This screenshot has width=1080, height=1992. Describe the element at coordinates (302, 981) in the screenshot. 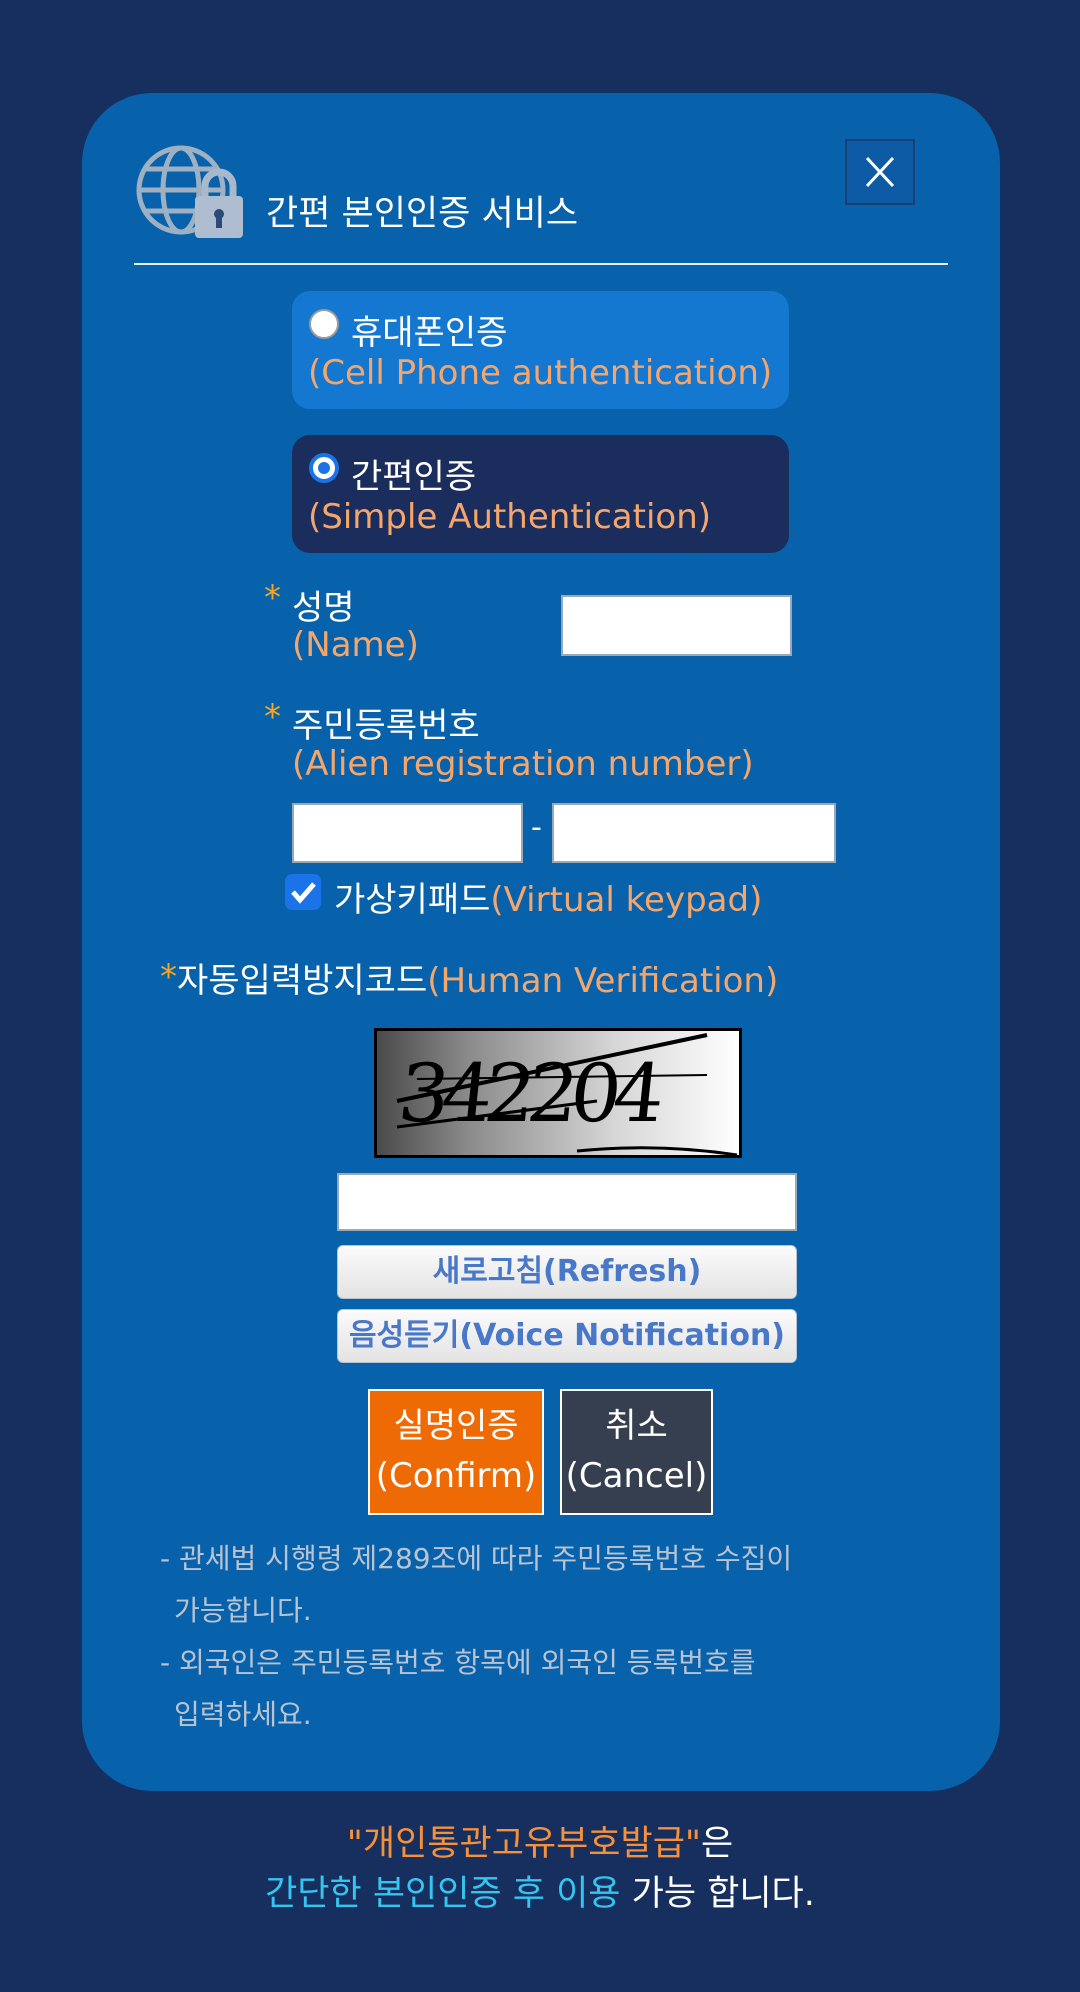

I see `captcha-label-ko: 자동입력방지코드` at that location.